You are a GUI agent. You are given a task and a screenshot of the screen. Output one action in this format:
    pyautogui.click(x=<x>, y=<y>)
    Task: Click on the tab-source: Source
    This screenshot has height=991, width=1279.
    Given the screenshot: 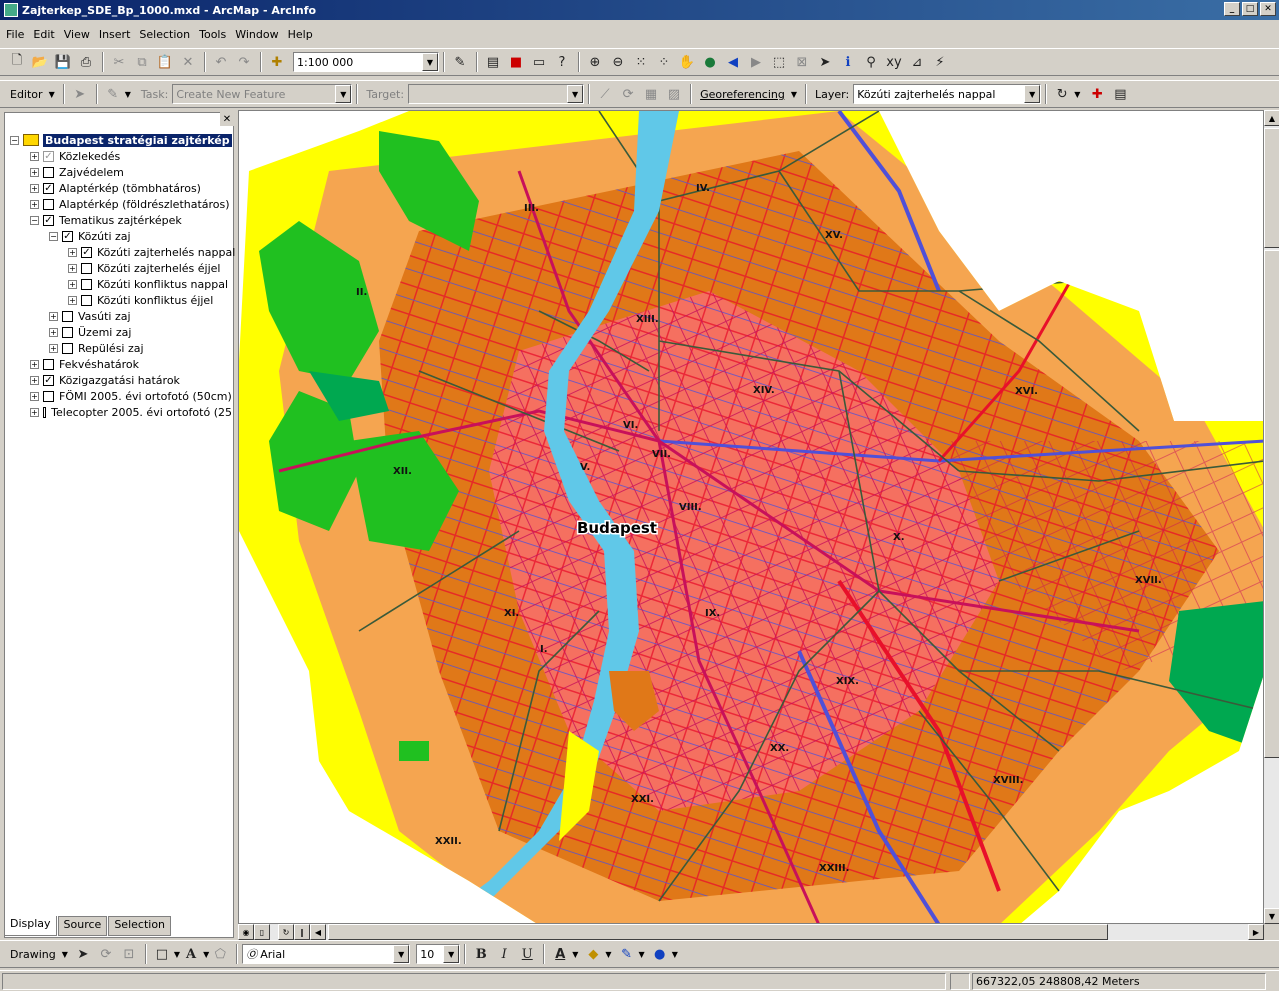 What is the action you would take?
    pyautogui.click(x=82, y=926)
    